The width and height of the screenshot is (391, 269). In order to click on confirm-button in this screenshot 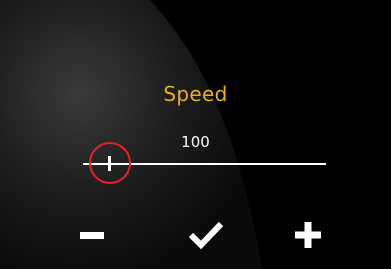, I will do `click(206, 235)`.